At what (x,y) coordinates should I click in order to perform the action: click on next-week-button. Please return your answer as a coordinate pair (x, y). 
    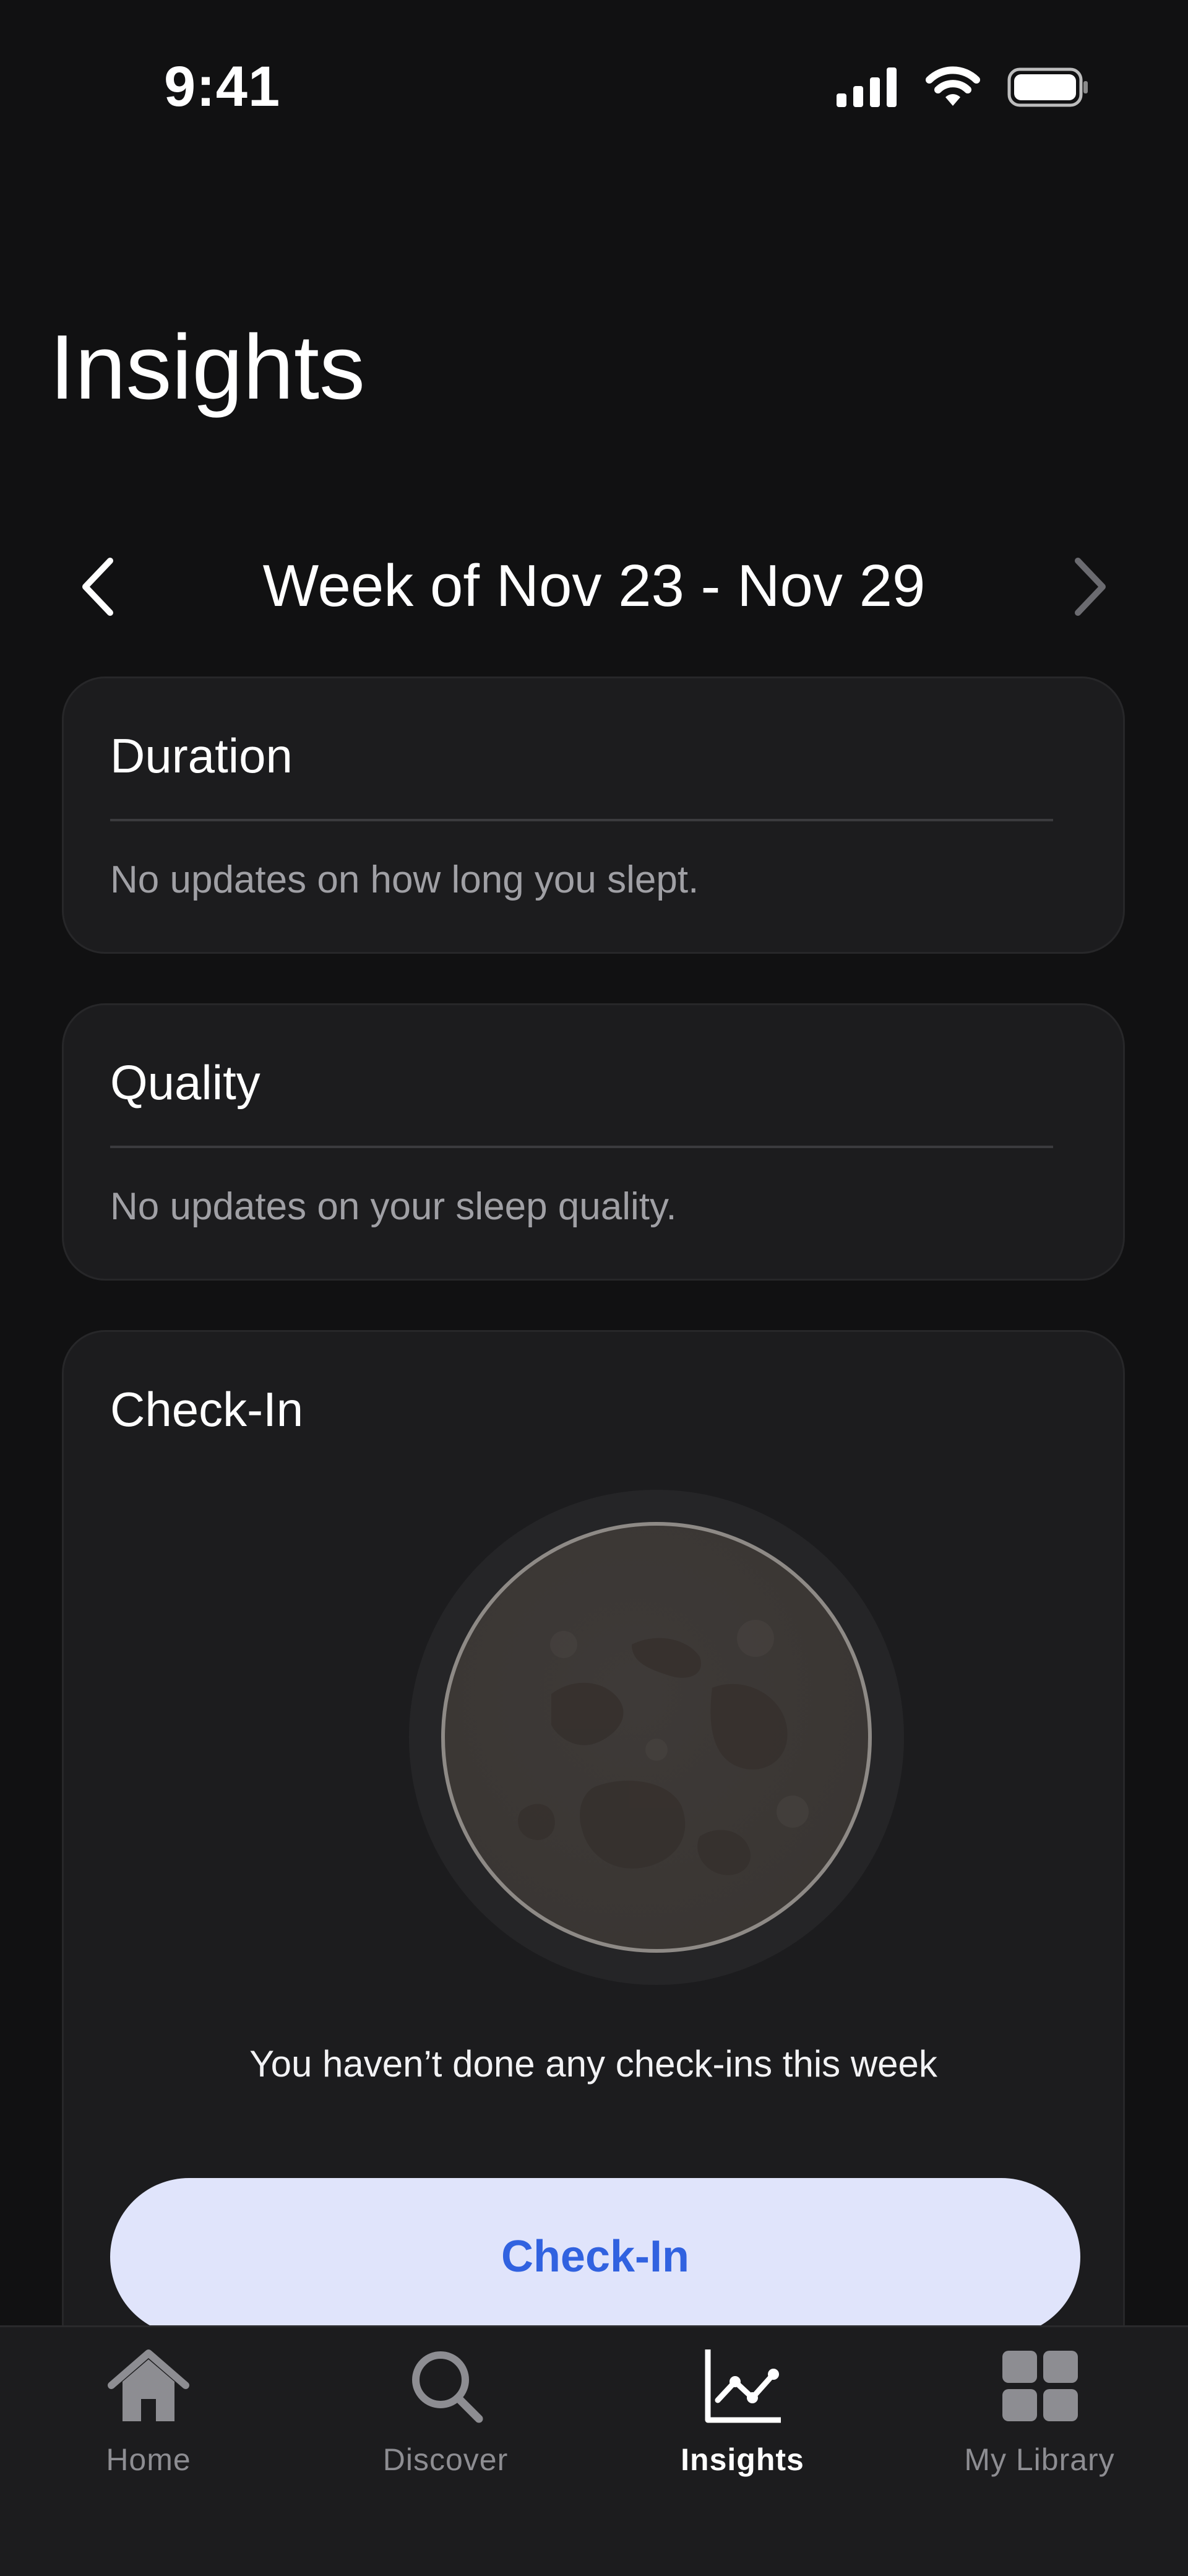
    Looking at the image, I should click on (1089, 587).